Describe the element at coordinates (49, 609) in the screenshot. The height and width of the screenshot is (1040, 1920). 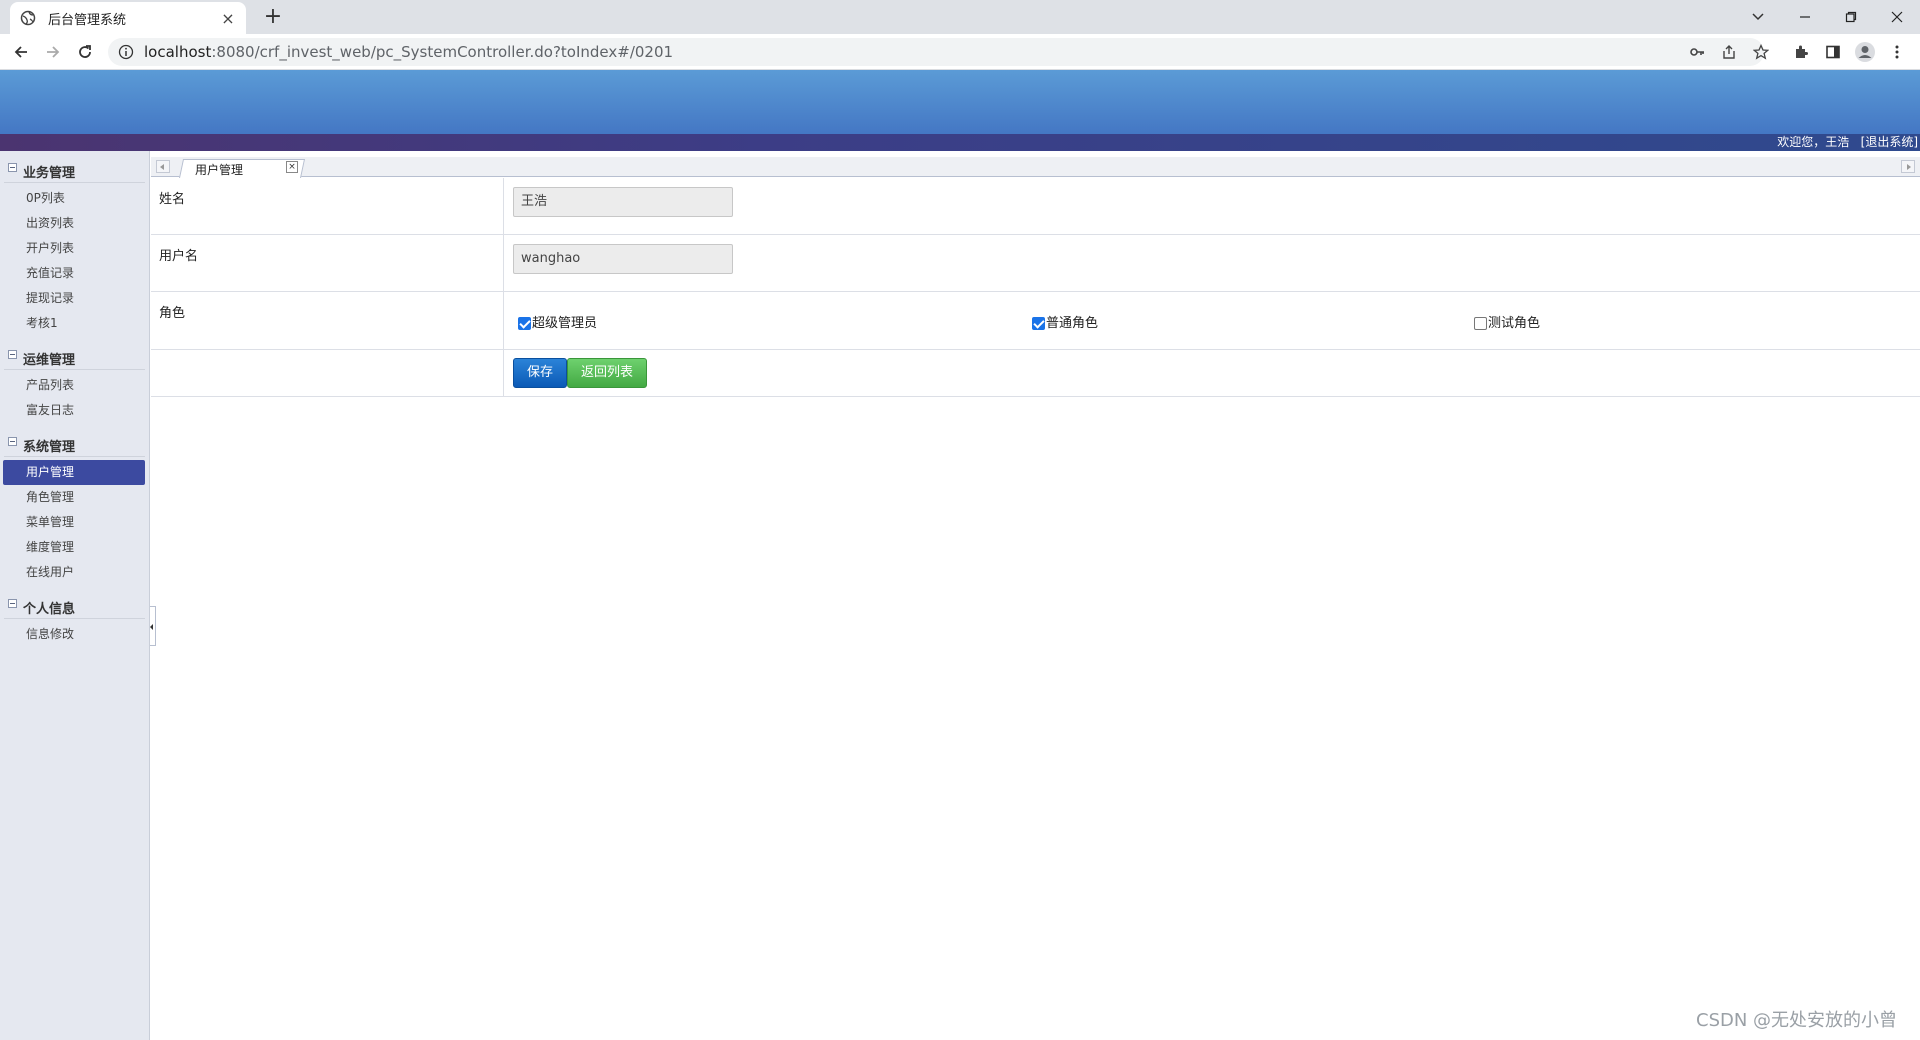
I see `sidebar-group-label: 个人信息` at that location.